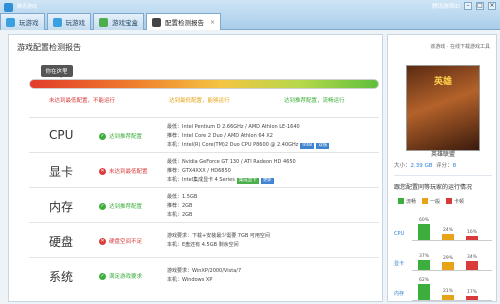 This screenshot has height=304, width=500. Describe the element at coordinates (250, 15) in the screenshot. I see `title-bar: 腾讯游戏 玩游戏 玩游戏 游戏宝盒 配置检测报告 × 腾讯游戏ID – □ ×` at that location.